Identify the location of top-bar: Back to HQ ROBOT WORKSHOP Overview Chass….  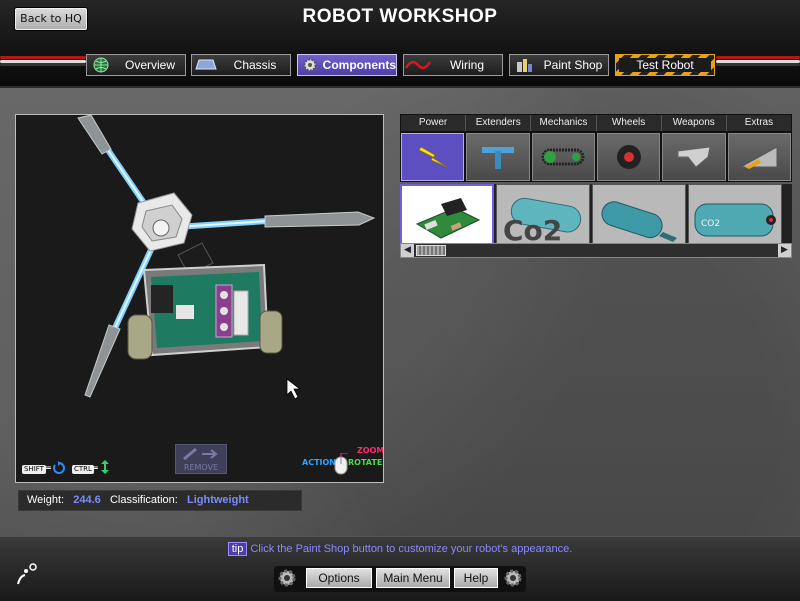
(400, 44).